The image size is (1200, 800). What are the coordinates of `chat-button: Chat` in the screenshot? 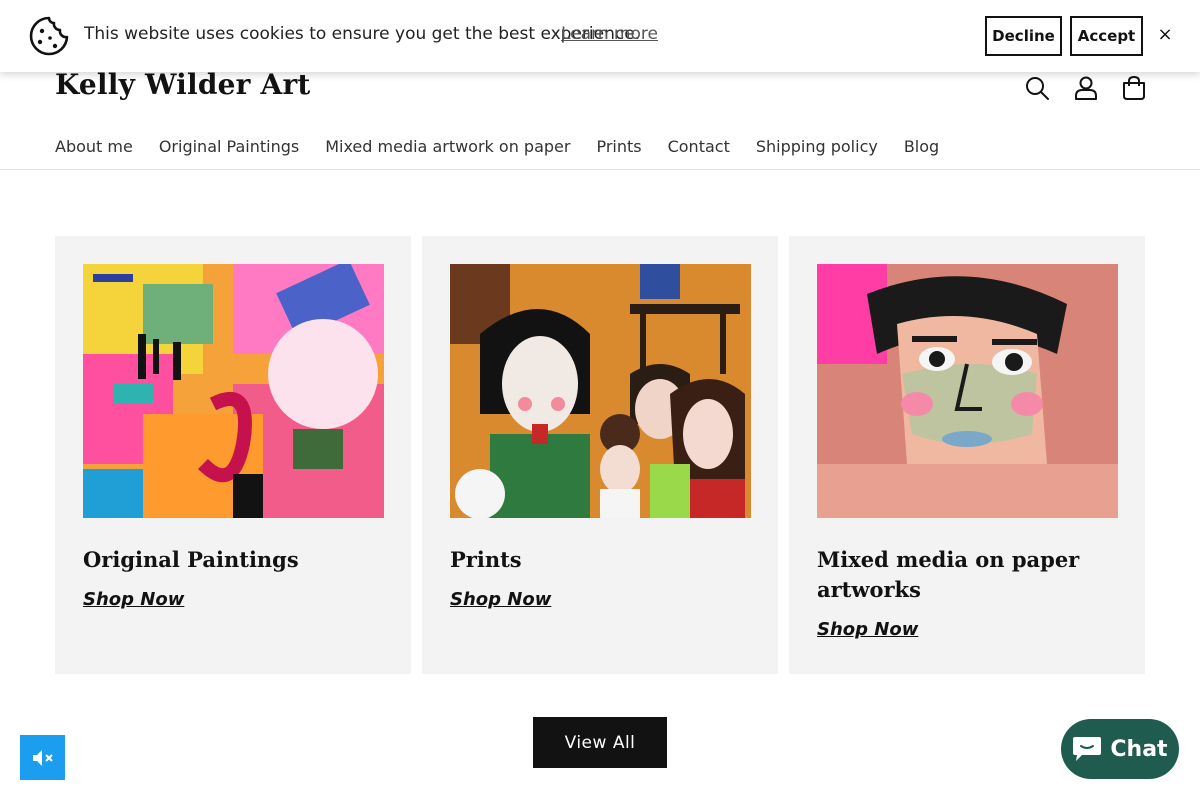 It's located at (1120, 749).